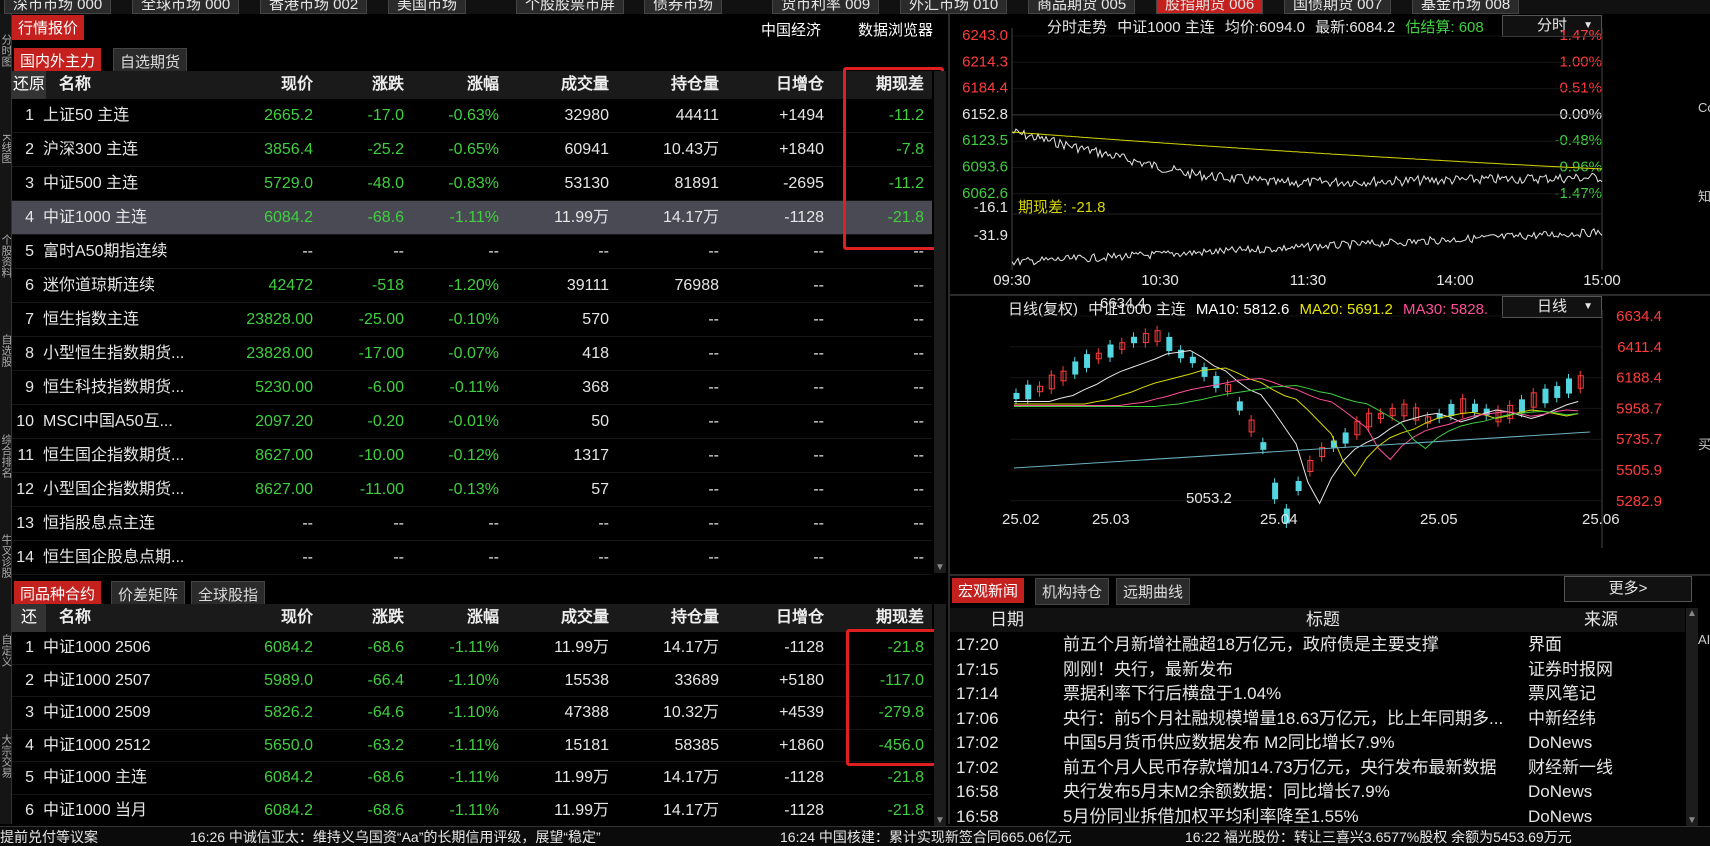 Image resolution: width=1710 pixels, height=846 pixels. I want to click on left-vtab: 自定义, so click(5, 669).